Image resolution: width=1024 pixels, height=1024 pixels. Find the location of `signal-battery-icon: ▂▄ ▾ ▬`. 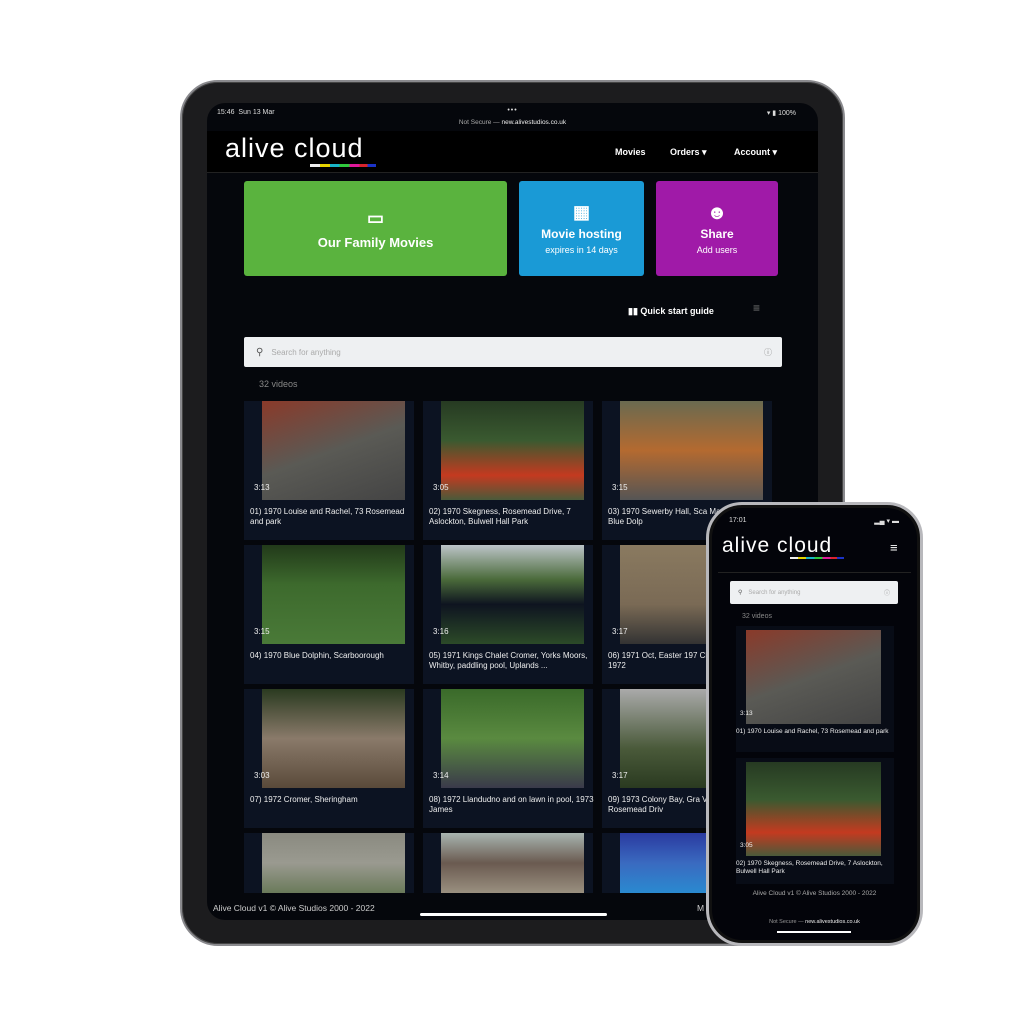

signal-battery-icon: ▂▄ ▾ ▬ is located at coordinates (886, 521).